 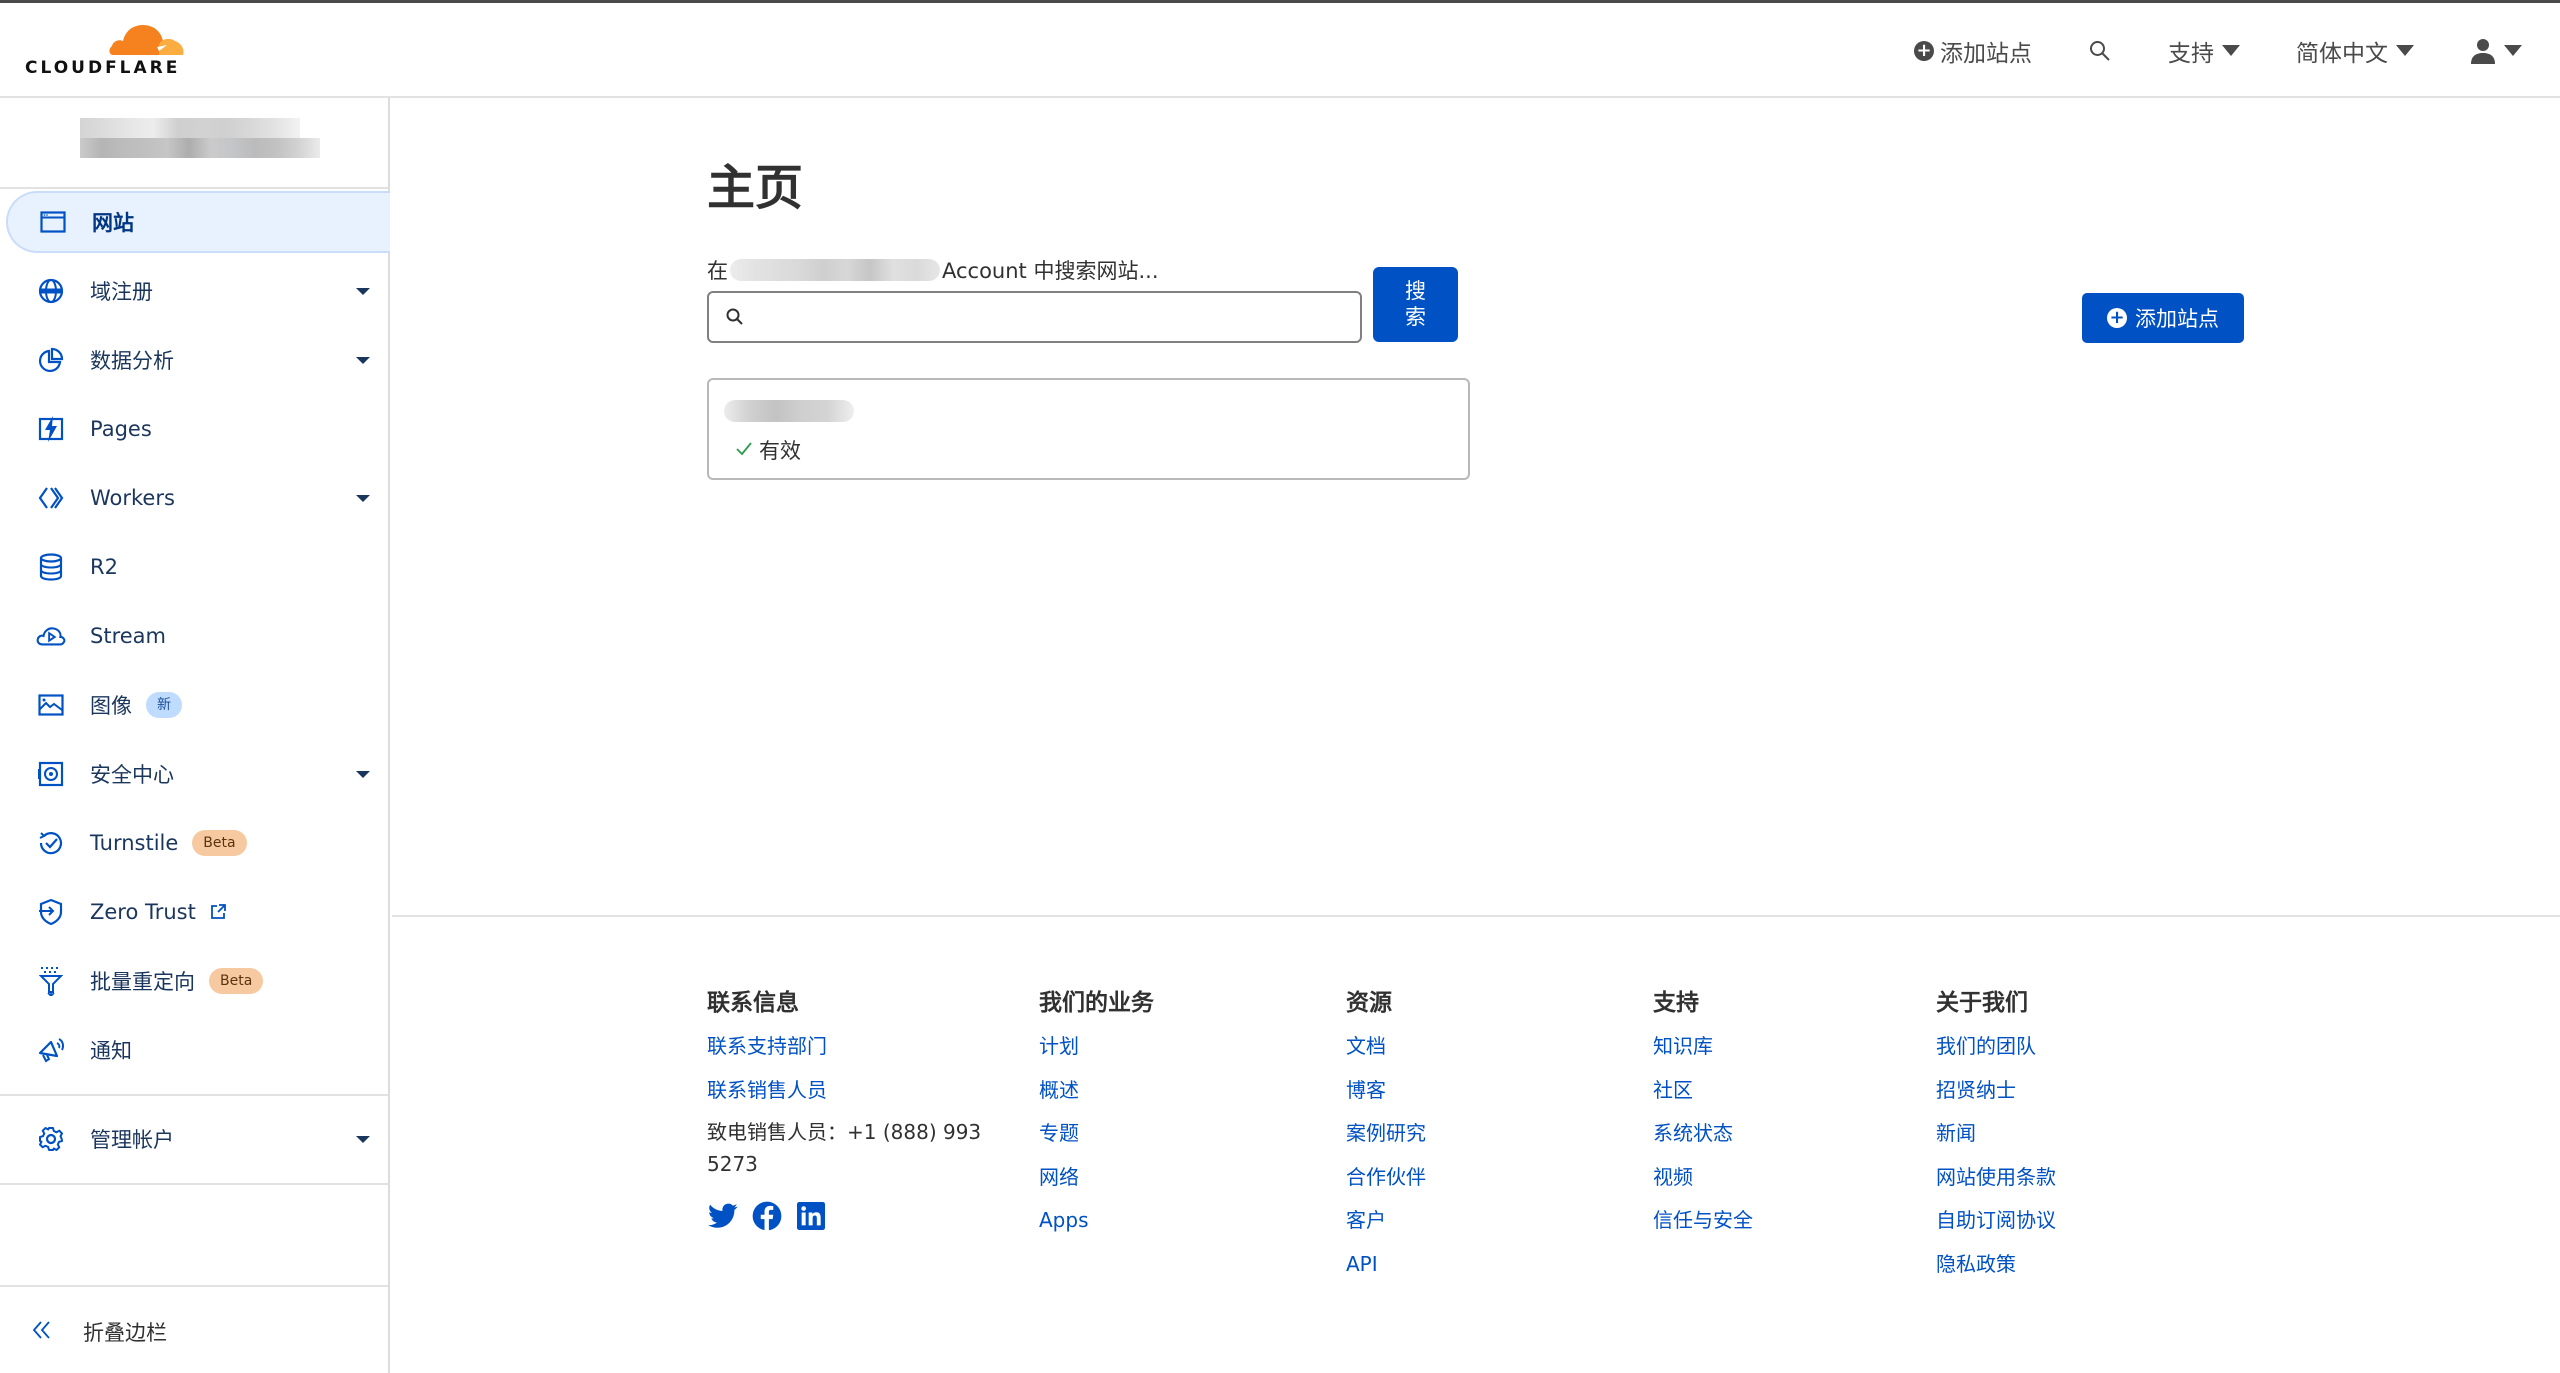 What do you see at coordinates (113, 223) in the screenshot?
I see `sidebar-item-label: 网站` at bounding box center [113, 223].